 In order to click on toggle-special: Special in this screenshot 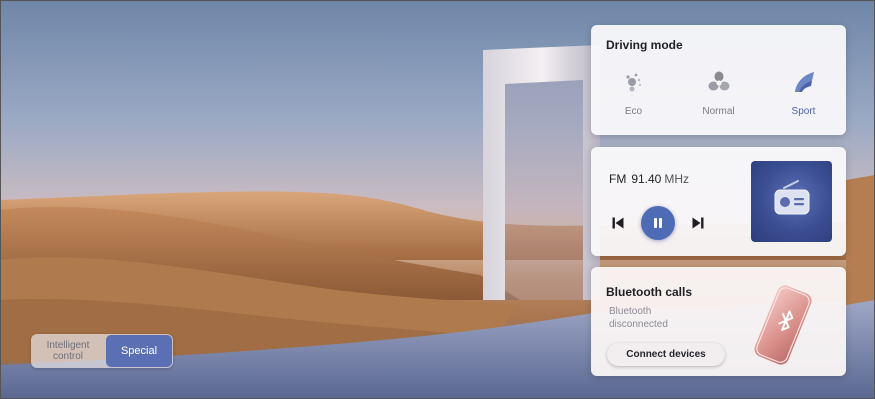, I will do `click(139, 351)`.